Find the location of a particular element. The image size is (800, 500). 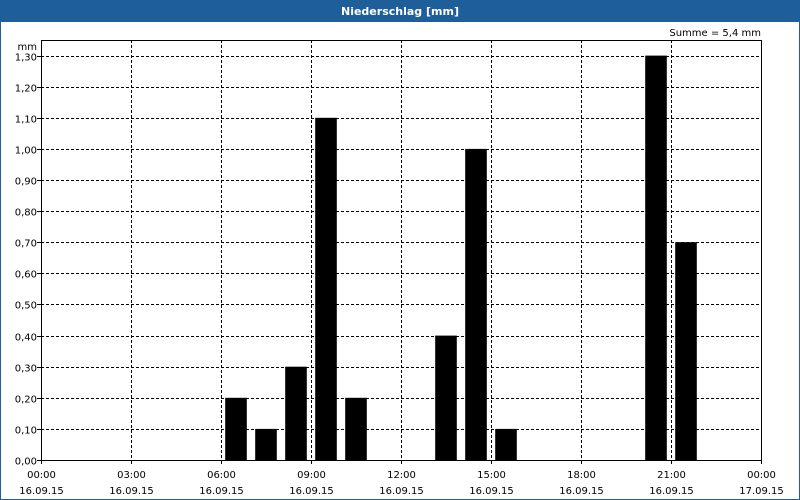

x-tick-time-label: 03:00 is located at coordinates (131, 475).